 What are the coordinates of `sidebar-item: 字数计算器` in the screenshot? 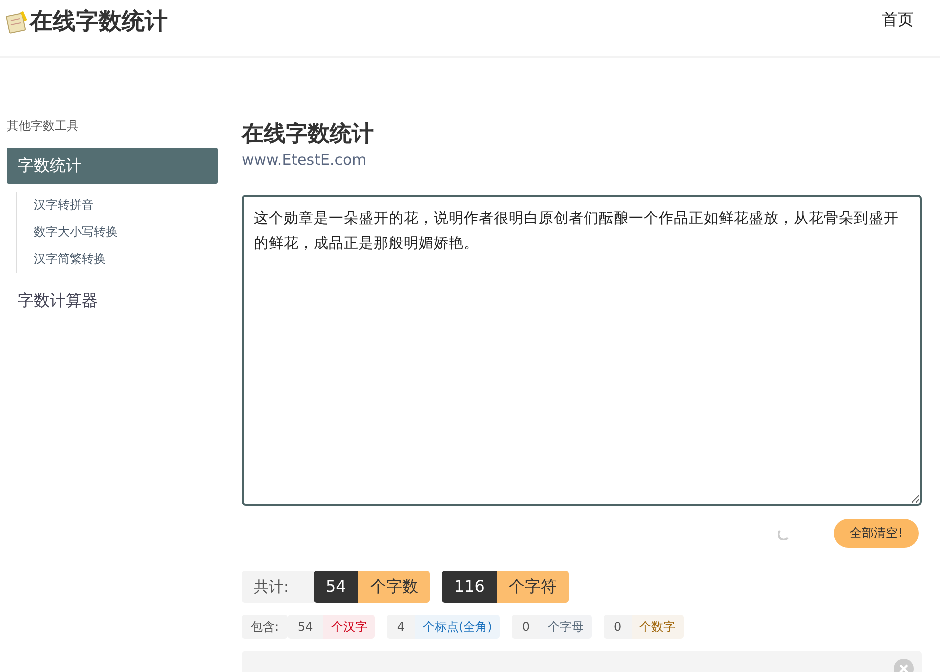 It's located at (112, 301).